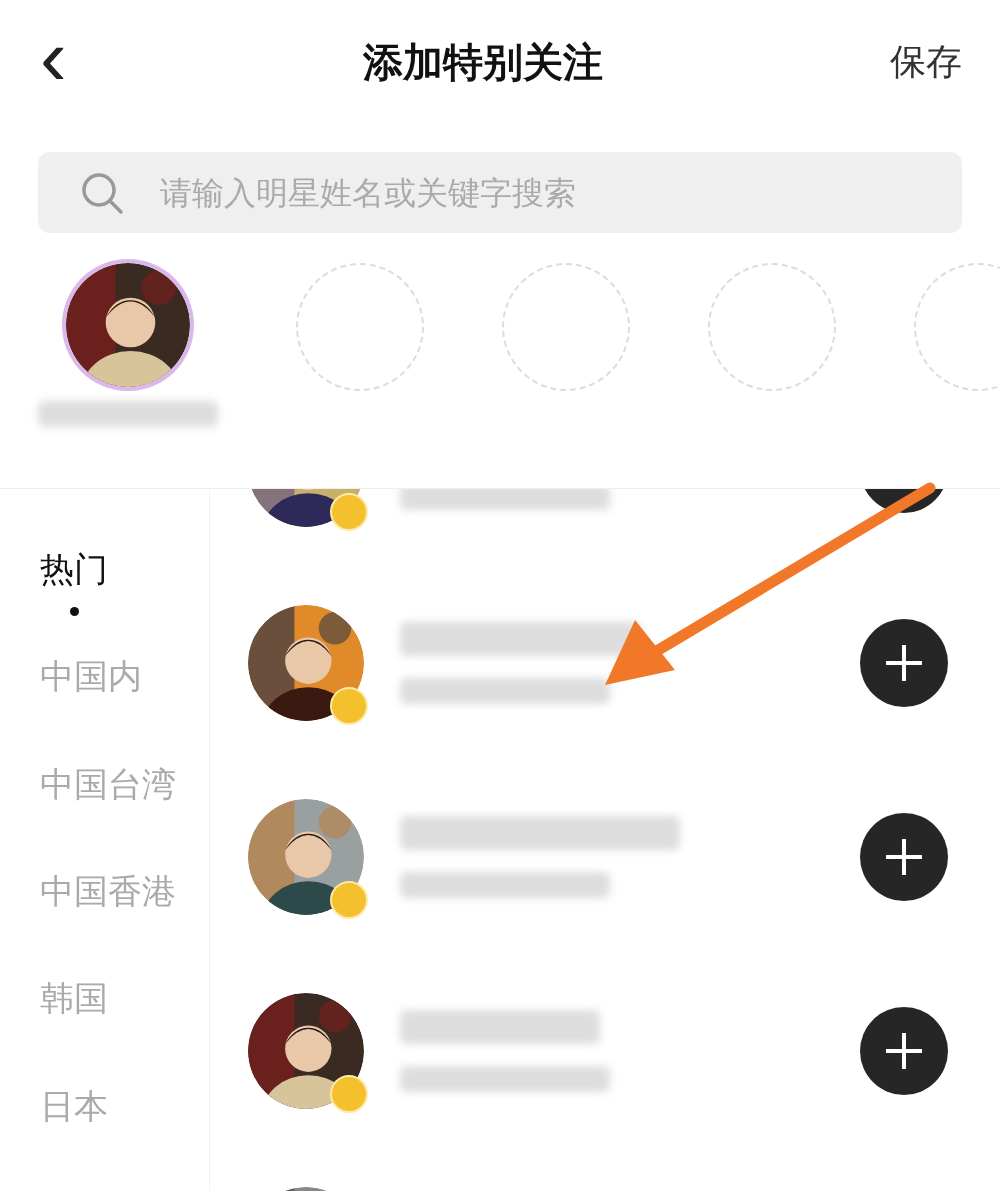 The width and height of the screenshot is (1000, 1191). Describe the element at coordinates (124, 815) in the screenshot. I see `category-tab: 中国台湾` at that location.